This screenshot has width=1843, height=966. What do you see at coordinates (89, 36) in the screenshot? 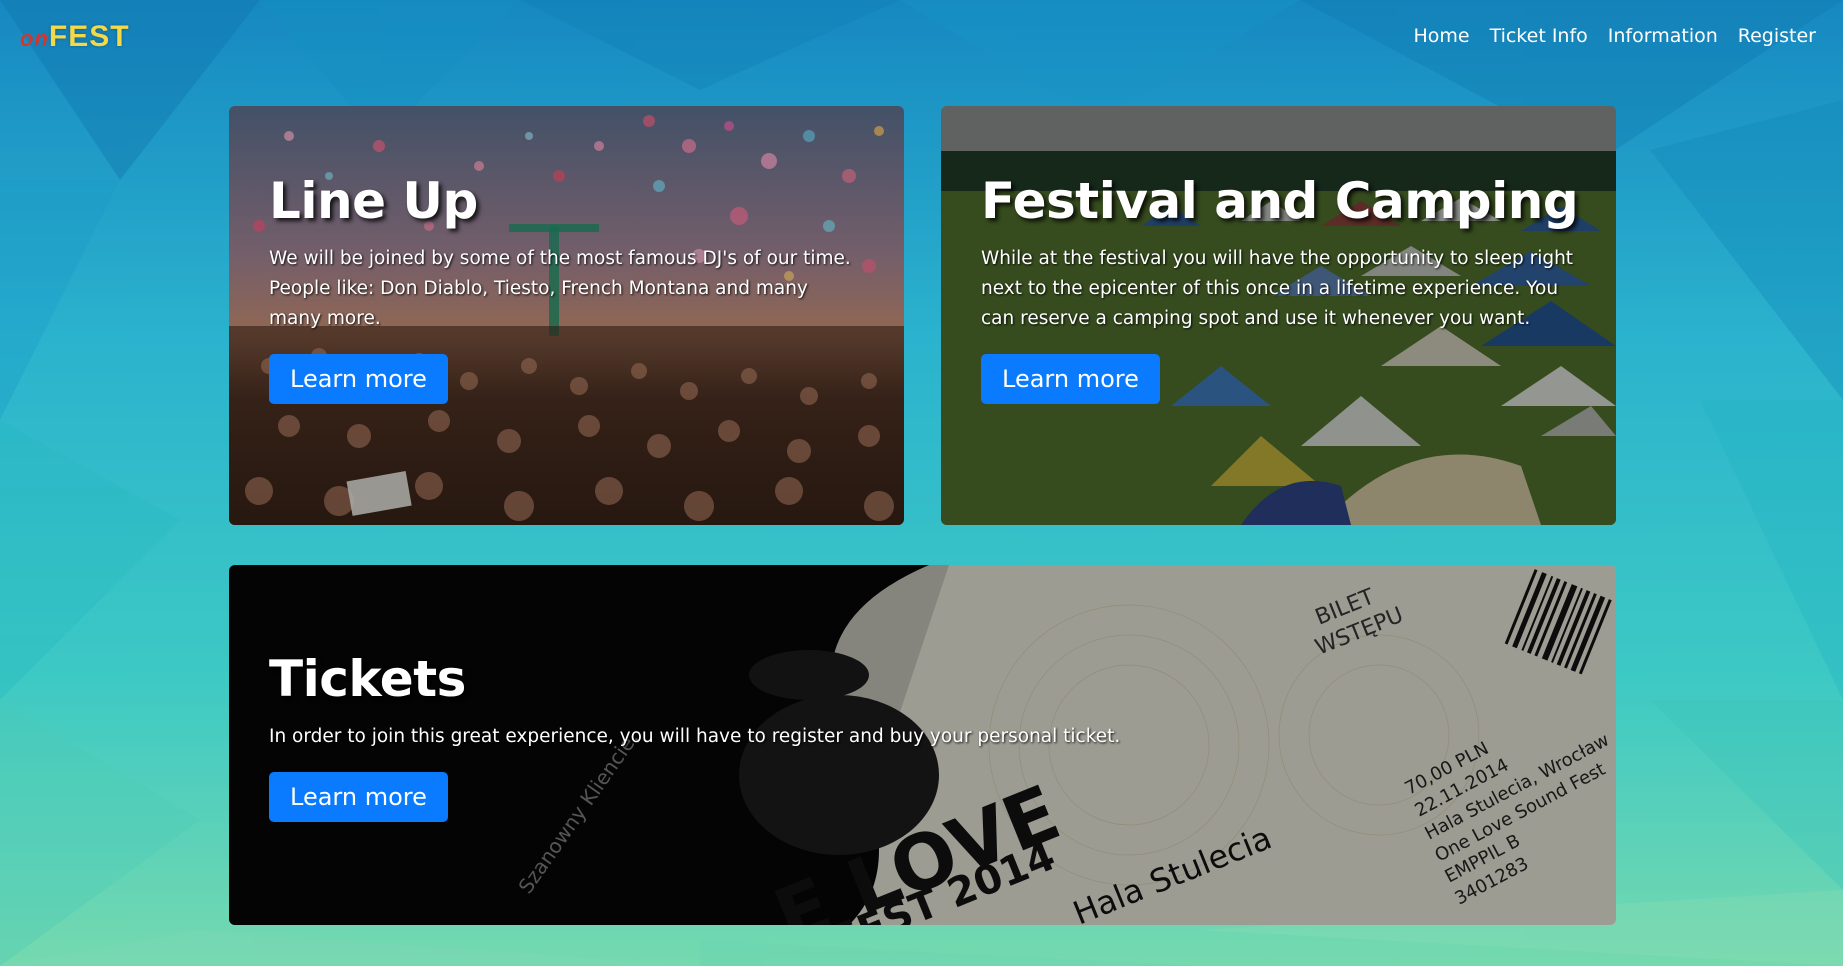
I see `logo-main: FEST` at bounding box center [89, 36].